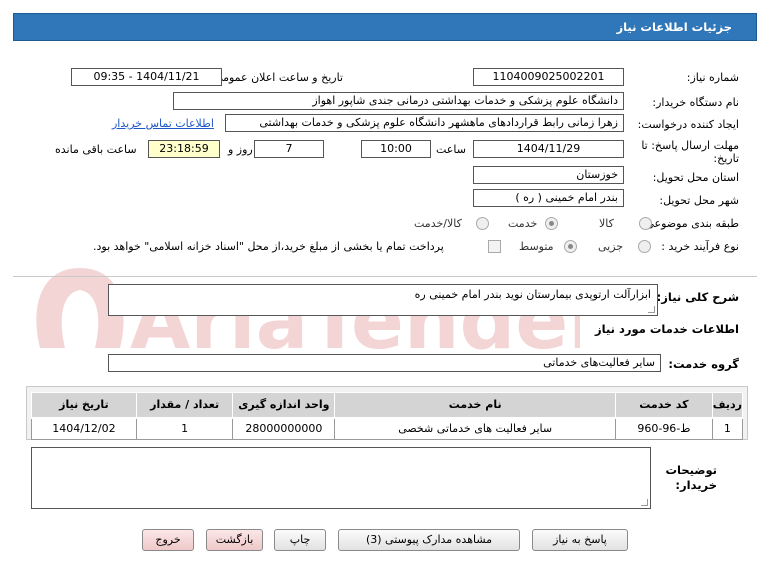  Describe the element at coordinates (234, 540) in the screenshot. I see `back-button: بازگشت` at that location.